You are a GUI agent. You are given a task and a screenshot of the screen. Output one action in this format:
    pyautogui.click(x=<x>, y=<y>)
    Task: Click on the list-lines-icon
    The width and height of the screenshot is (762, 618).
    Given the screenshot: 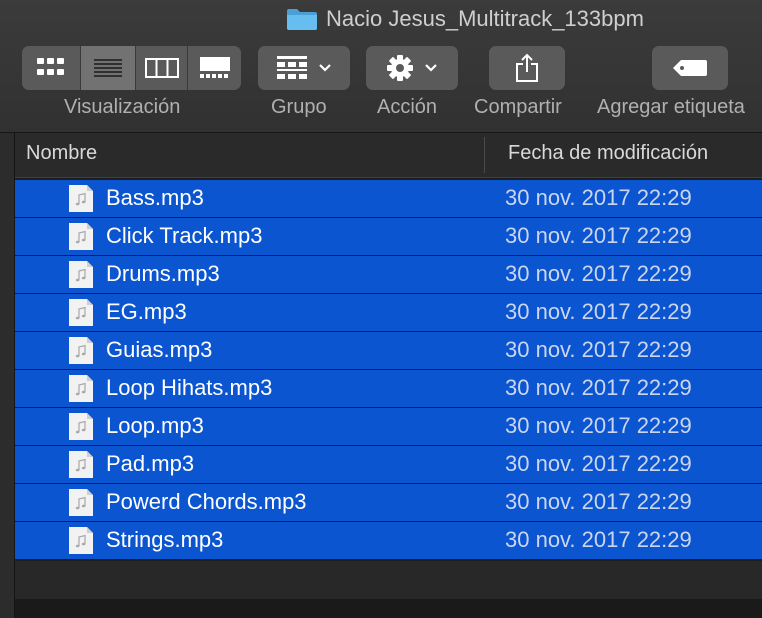 What is the action you would take?
    pyautogui.click(x=108, y=68)
    